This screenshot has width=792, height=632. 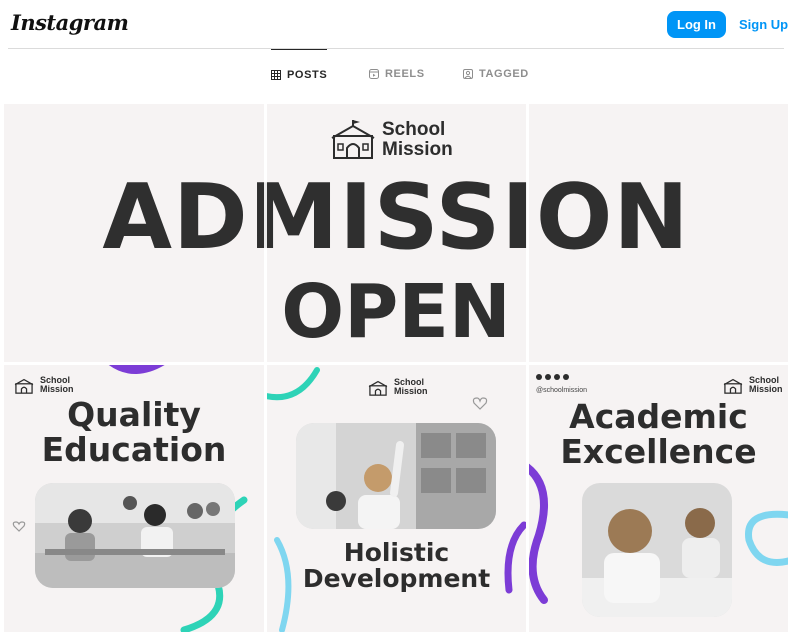 What do you see at coordinates (504, 74) in the screenshot?
I see `tab-tagged-label: TAGGED` at bounding box center [504, 74].